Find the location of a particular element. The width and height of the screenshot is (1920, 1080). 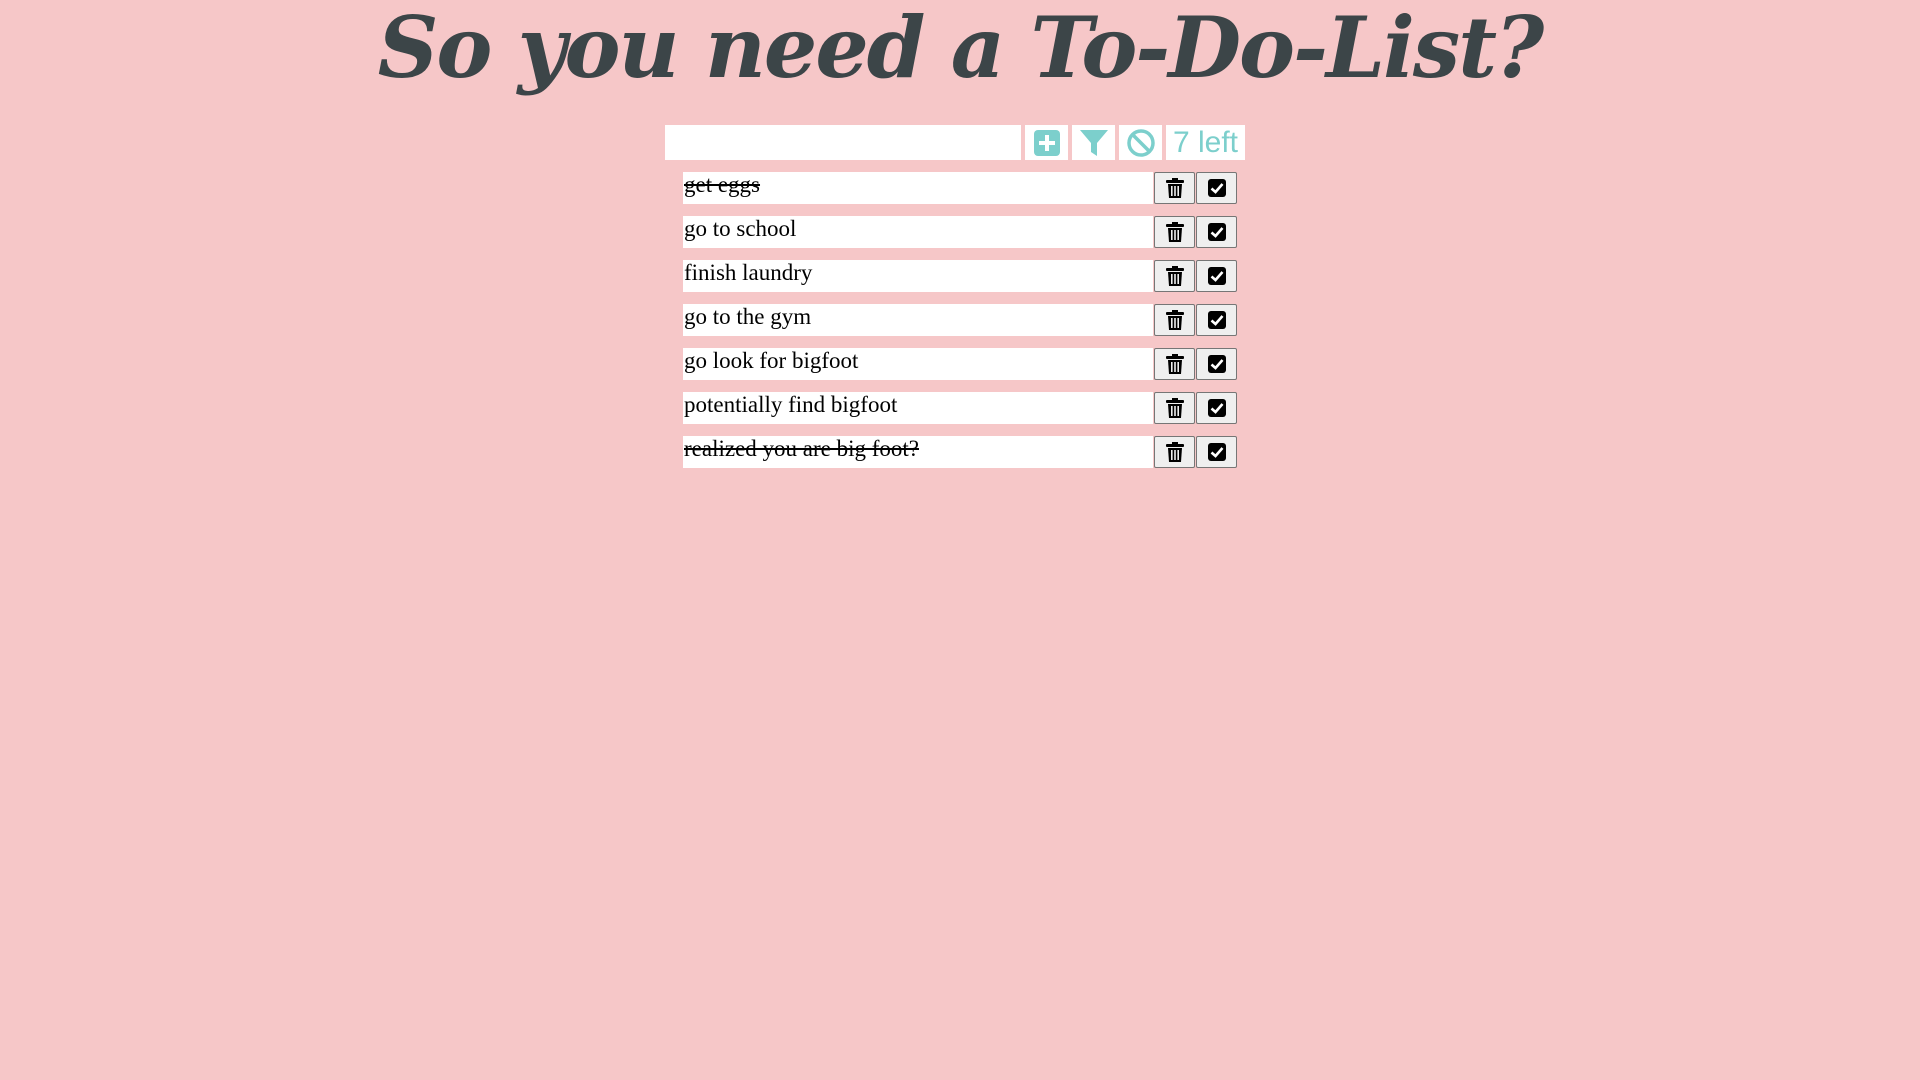

todo-item-text: finish laundry is located at coordinates (918, 276).